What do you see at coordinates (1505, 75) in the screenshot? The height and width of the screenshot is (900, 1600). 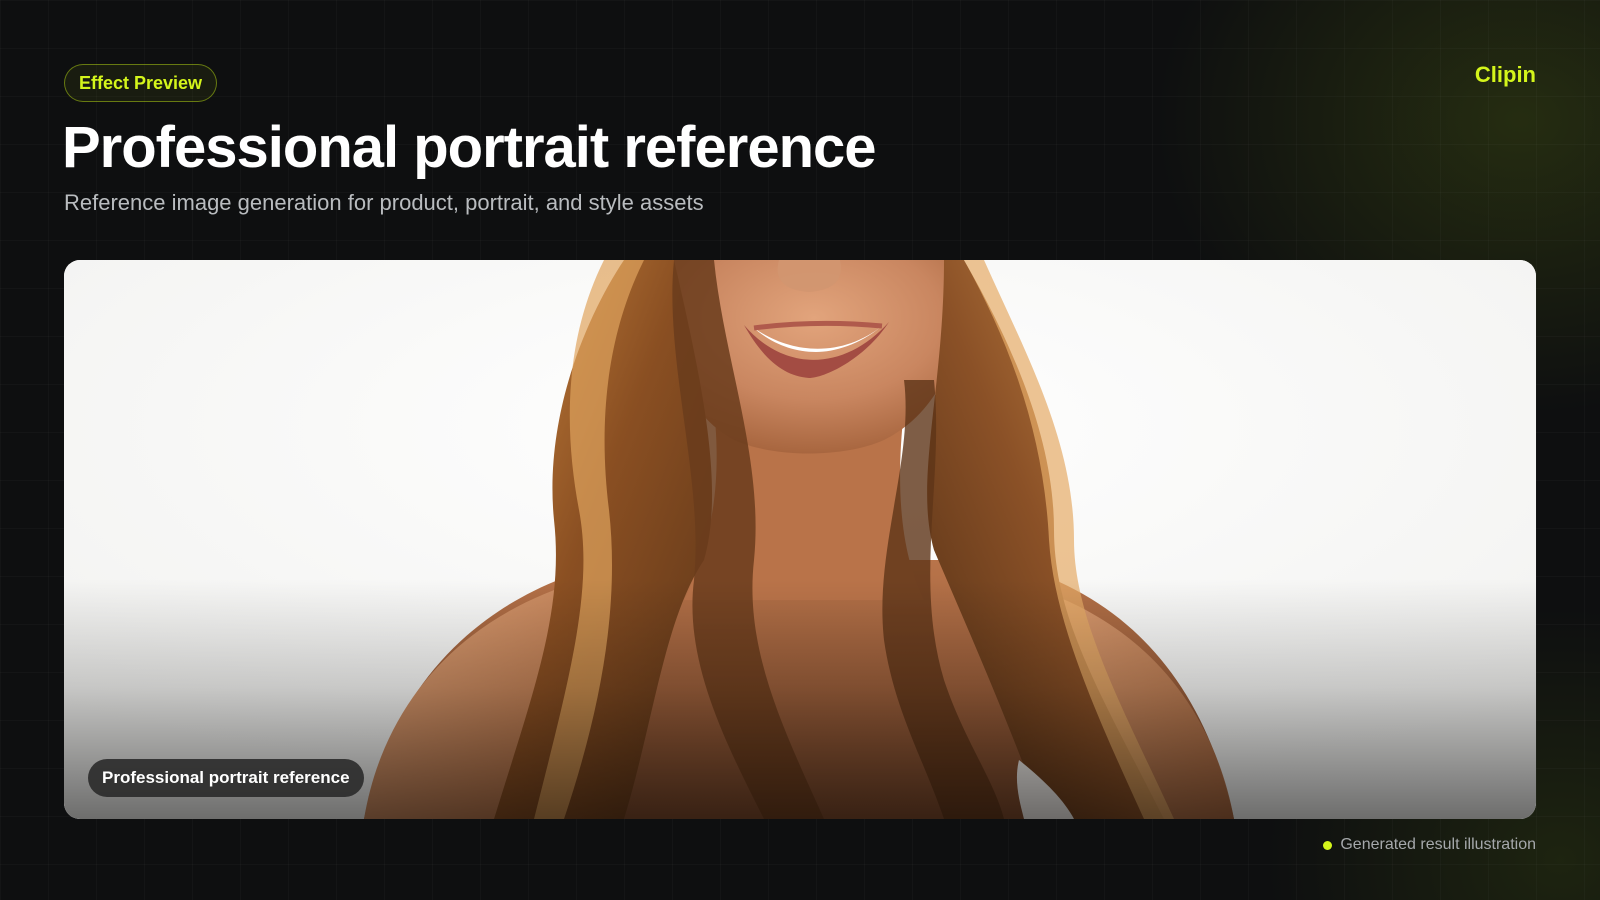 I see `brand-logo: Clipin` at bounding box center [1505, 75].